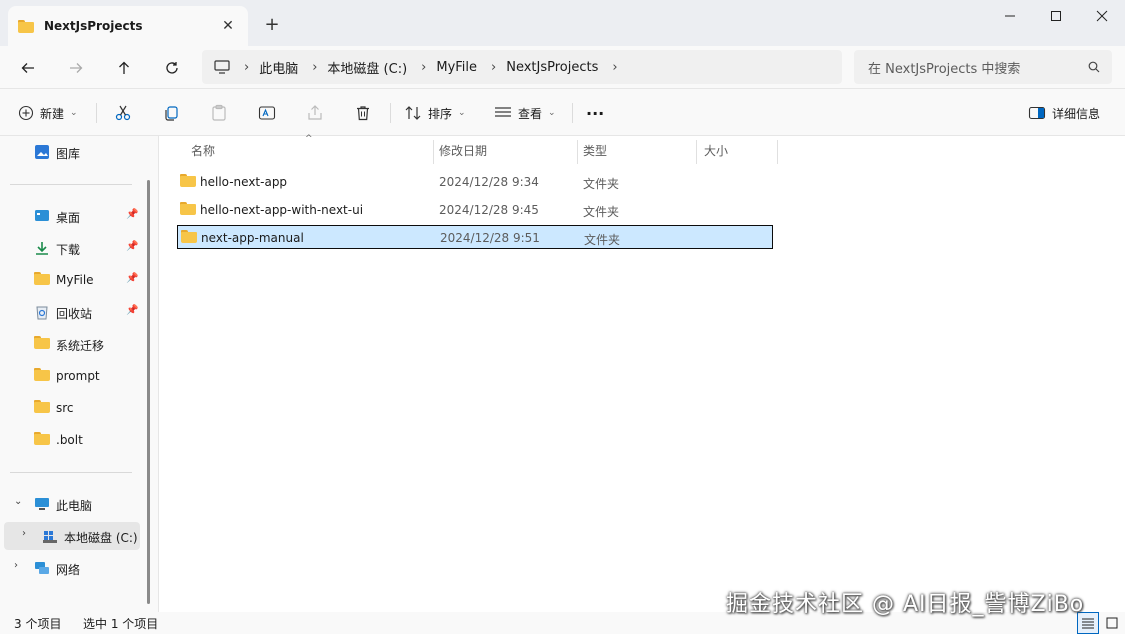 This screenshot has width=1125, height=634. What do you see at coordinates (42, 215) in the screenshot?
I see `desktop-icon` at bounding box center [42, 215].